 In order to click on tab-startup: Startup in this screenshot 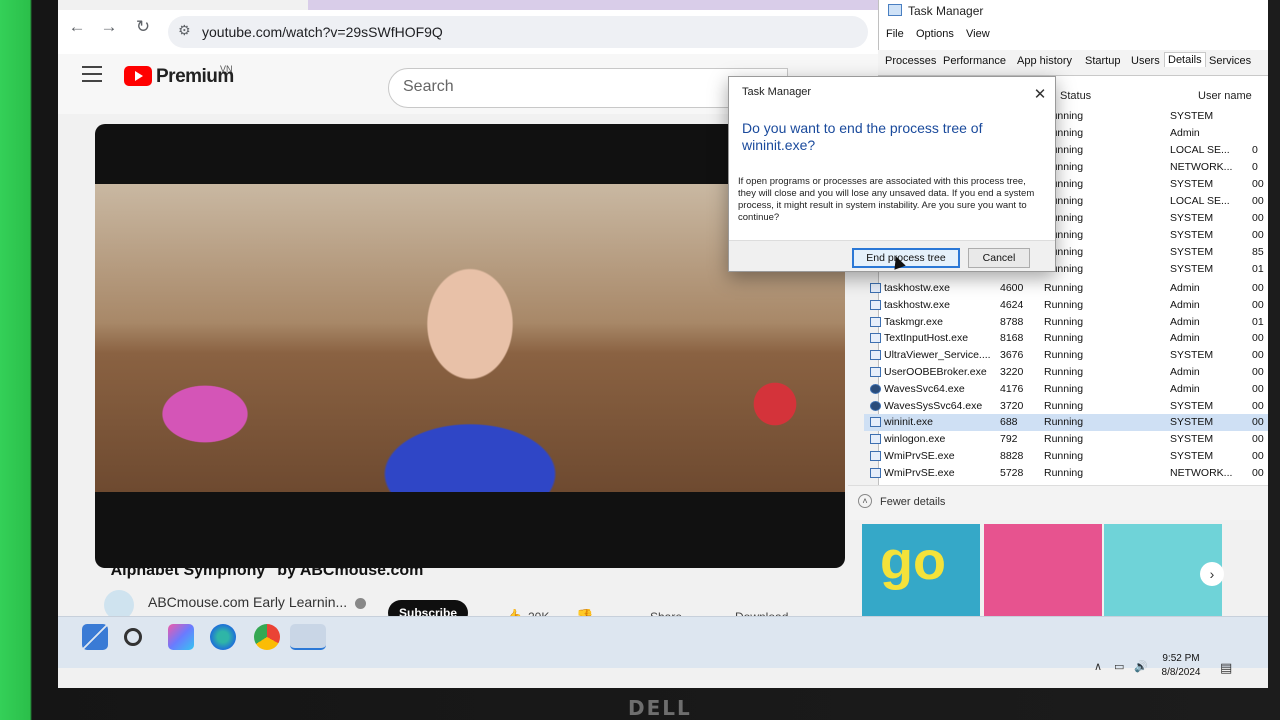, I will do `click(1102, 61)`.